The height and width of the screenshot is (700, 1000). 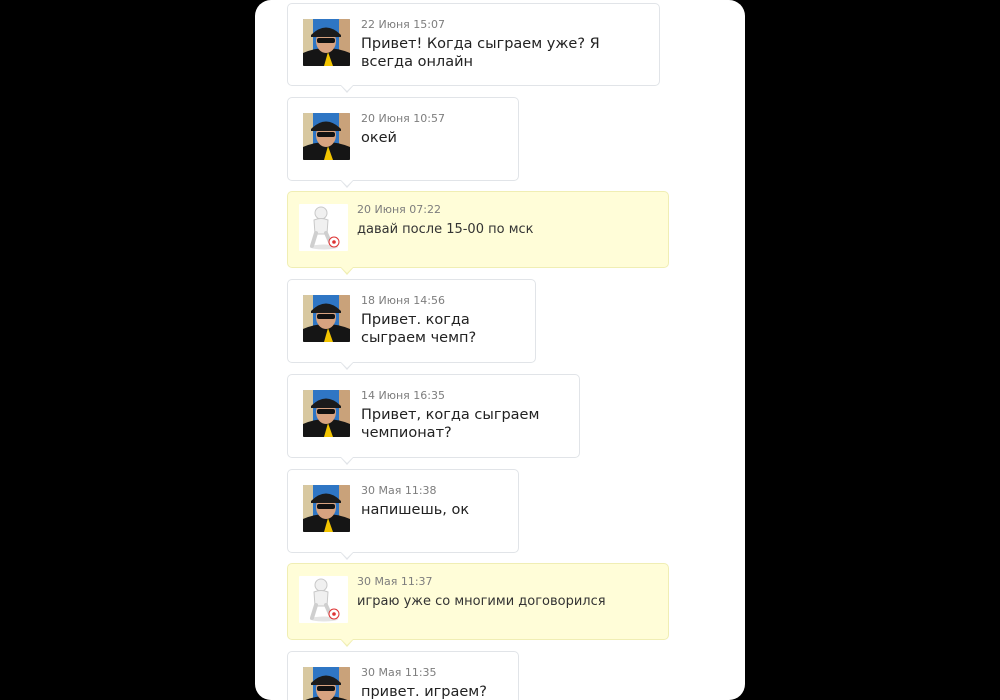 I want to click on message-text: Привет, когда сыграем чемпионат?, so click(x=450, y=424).